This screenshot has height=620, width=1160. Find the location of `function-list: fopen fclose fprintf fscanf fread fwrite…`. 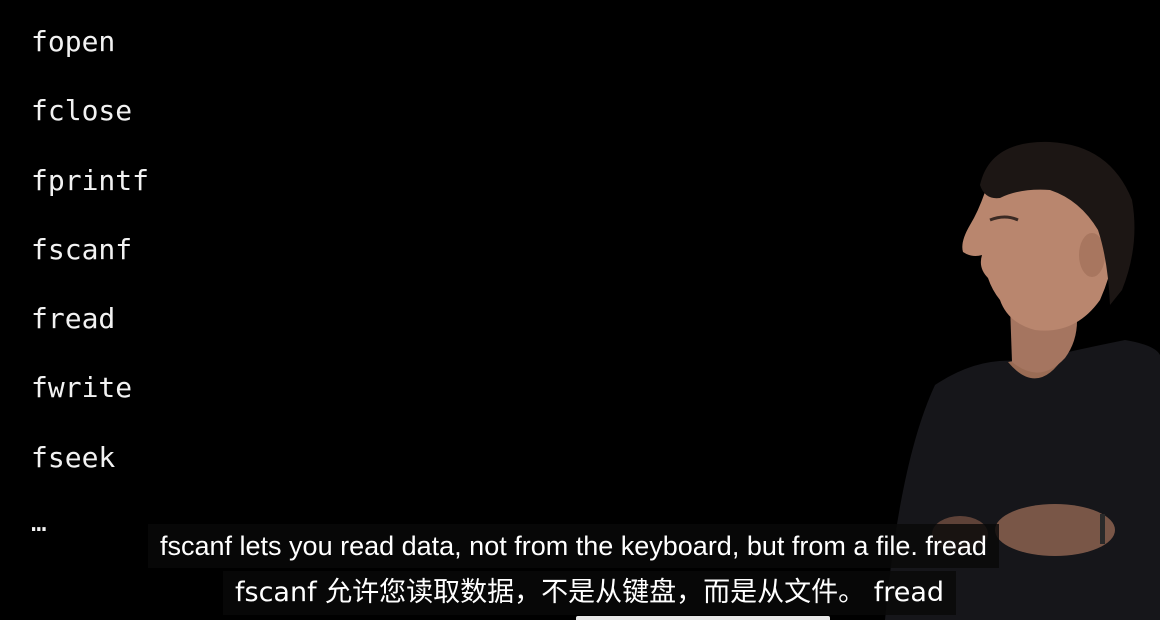

function-list: fopen fclose fprintf fscanf fread fwrite… is located at coordinates (90, 297).